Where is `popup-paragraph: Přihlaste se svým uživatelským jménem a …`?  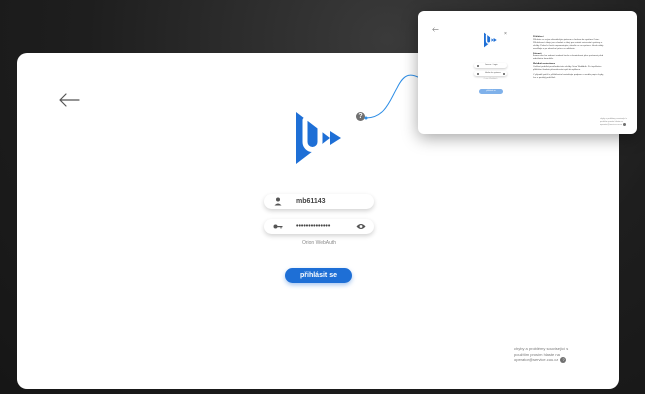 popup-paragraph: Přihlaste se svým uživatelským jménem a … is located at coordinates (568, 44).